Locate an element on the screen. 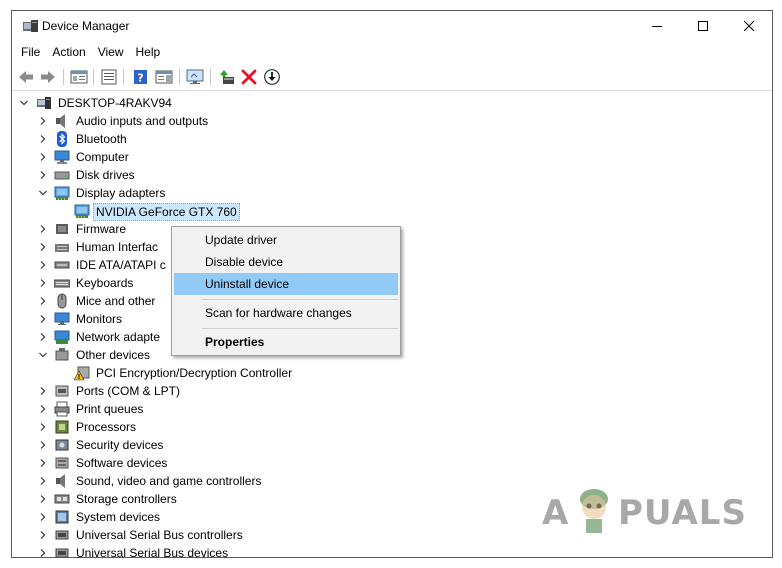 The height and width of the screenshot is (568, 782). toolbar: ? is located at coordinates (392, 77).